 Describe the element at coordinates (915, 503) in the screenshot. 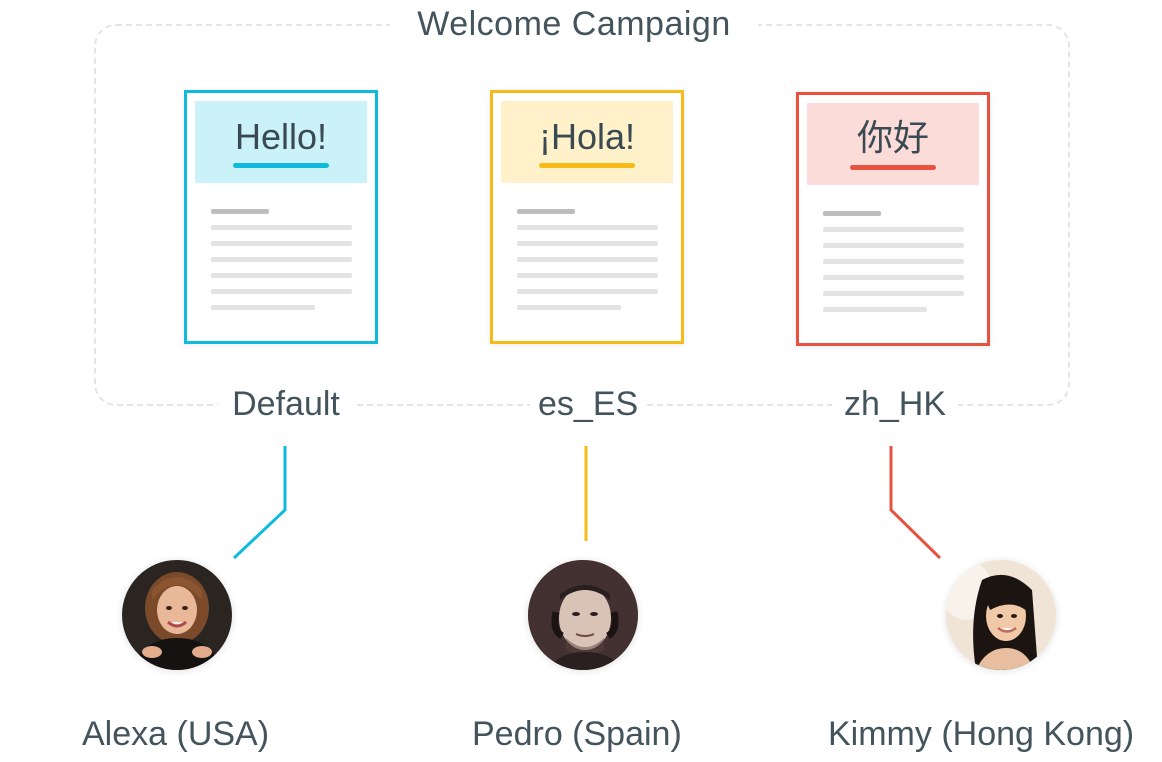

I see `connector-zh-hk` at that location.